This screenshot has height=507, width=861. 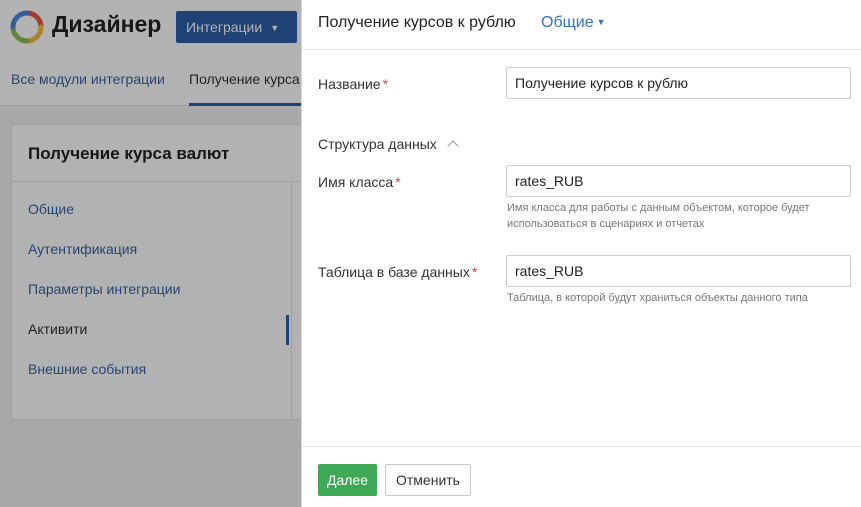 I want to click on name-label-text: Название, so click(x=349, y=84).